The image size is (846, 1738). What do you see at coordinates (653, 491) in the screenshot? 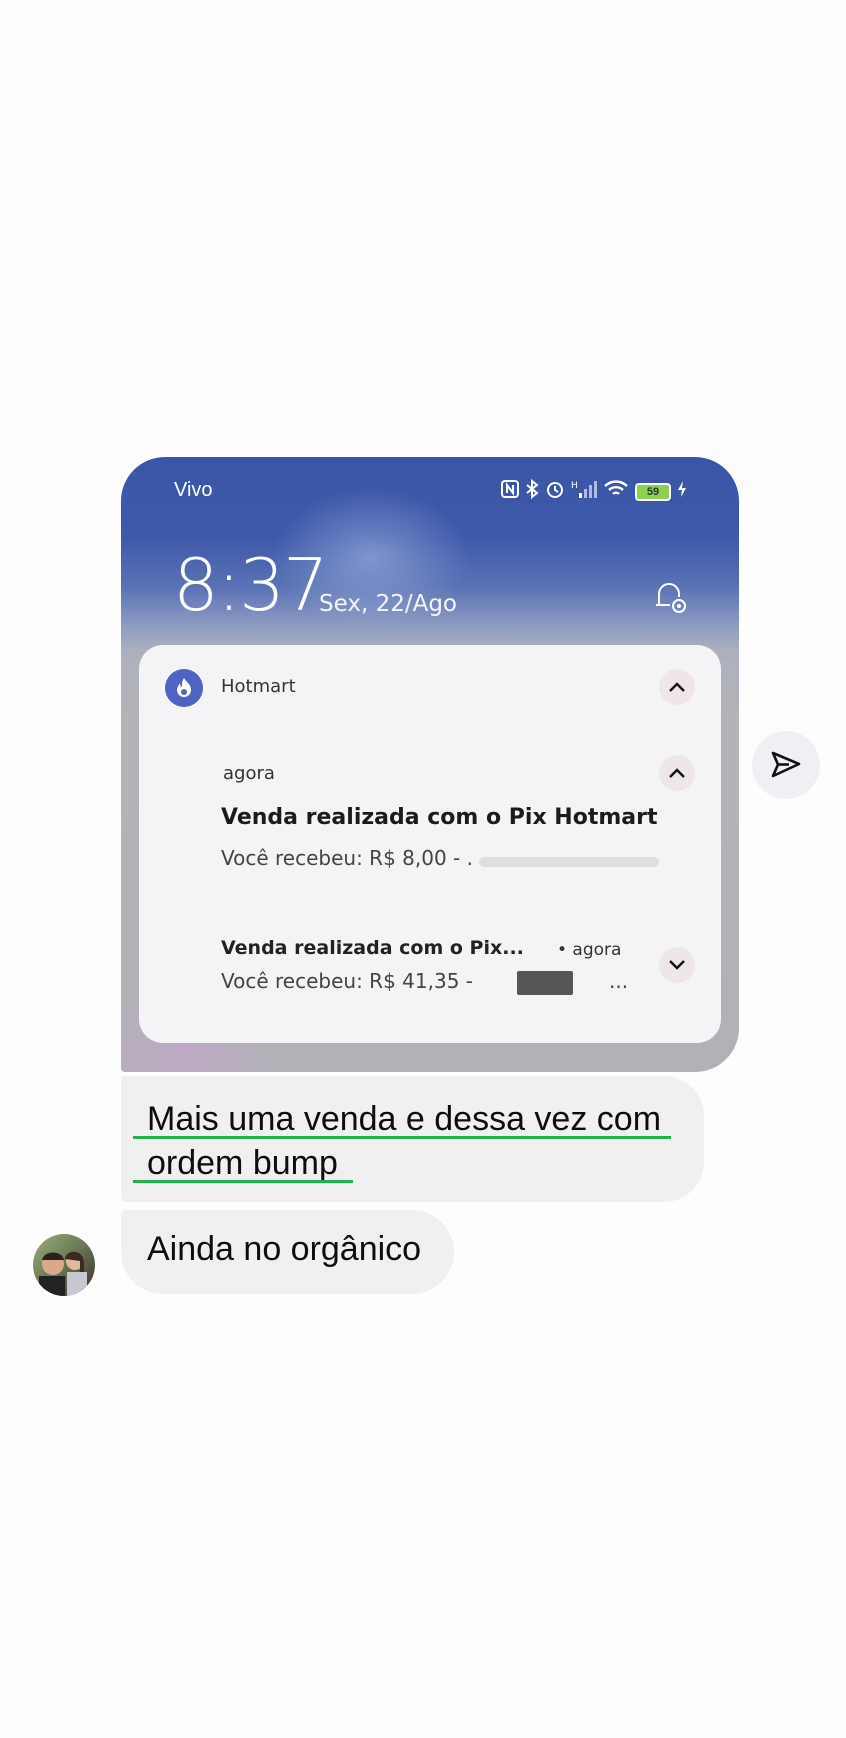
I see `battery-icon: 59` at bounding box center [653, 491].